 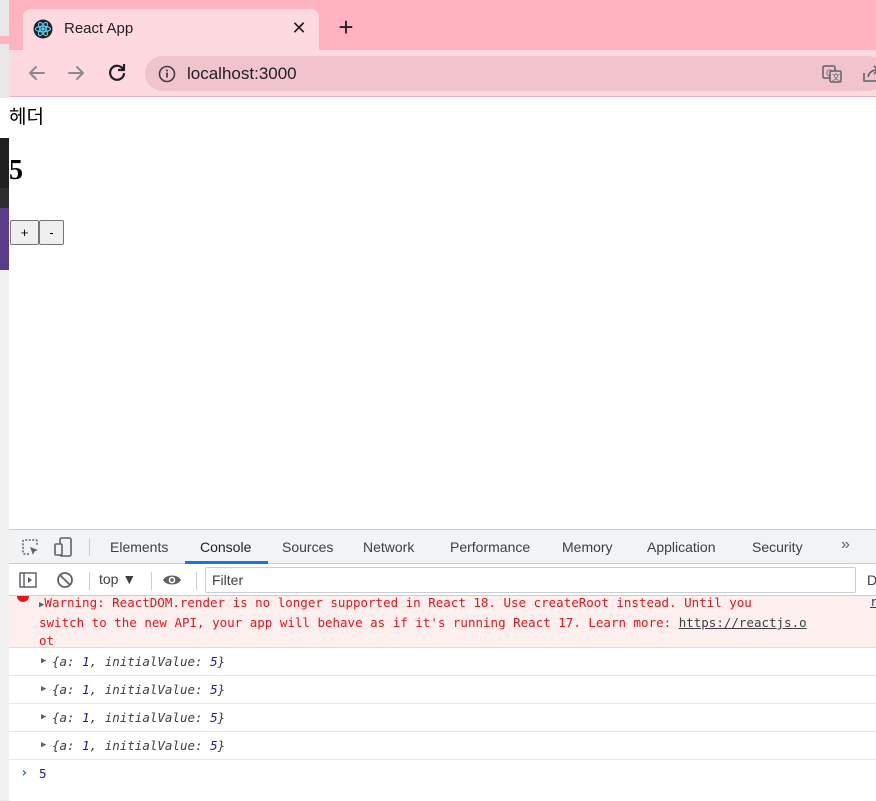 I want to click on warning-line-3: ot, so click(x=47, y=640).